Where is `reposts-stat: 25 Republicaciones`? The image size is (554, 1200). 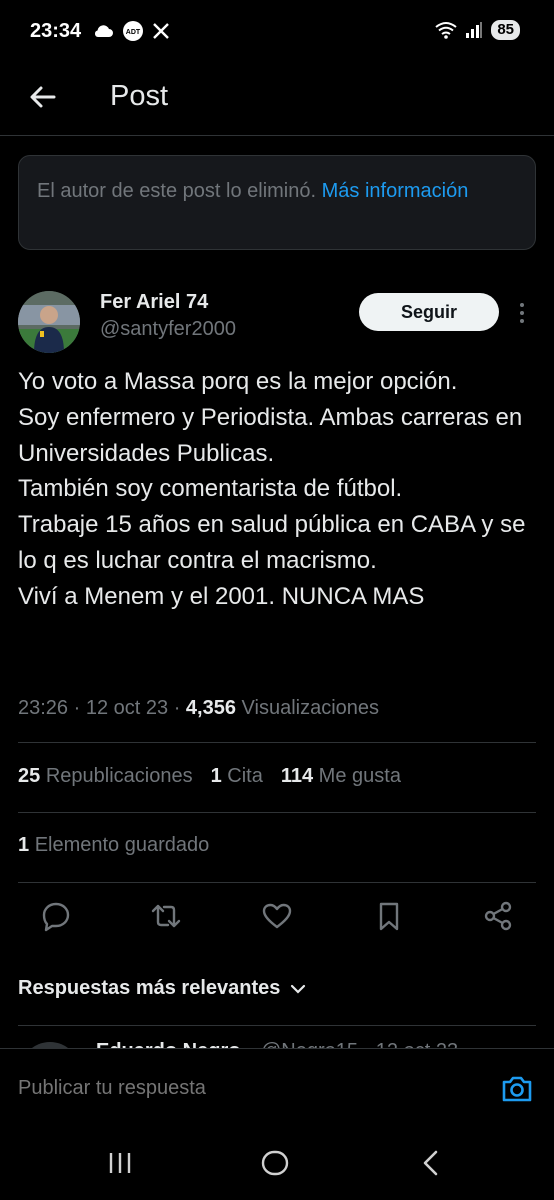
reposts-stat: 25 Republicaciones is located at coordinates (105, 776).